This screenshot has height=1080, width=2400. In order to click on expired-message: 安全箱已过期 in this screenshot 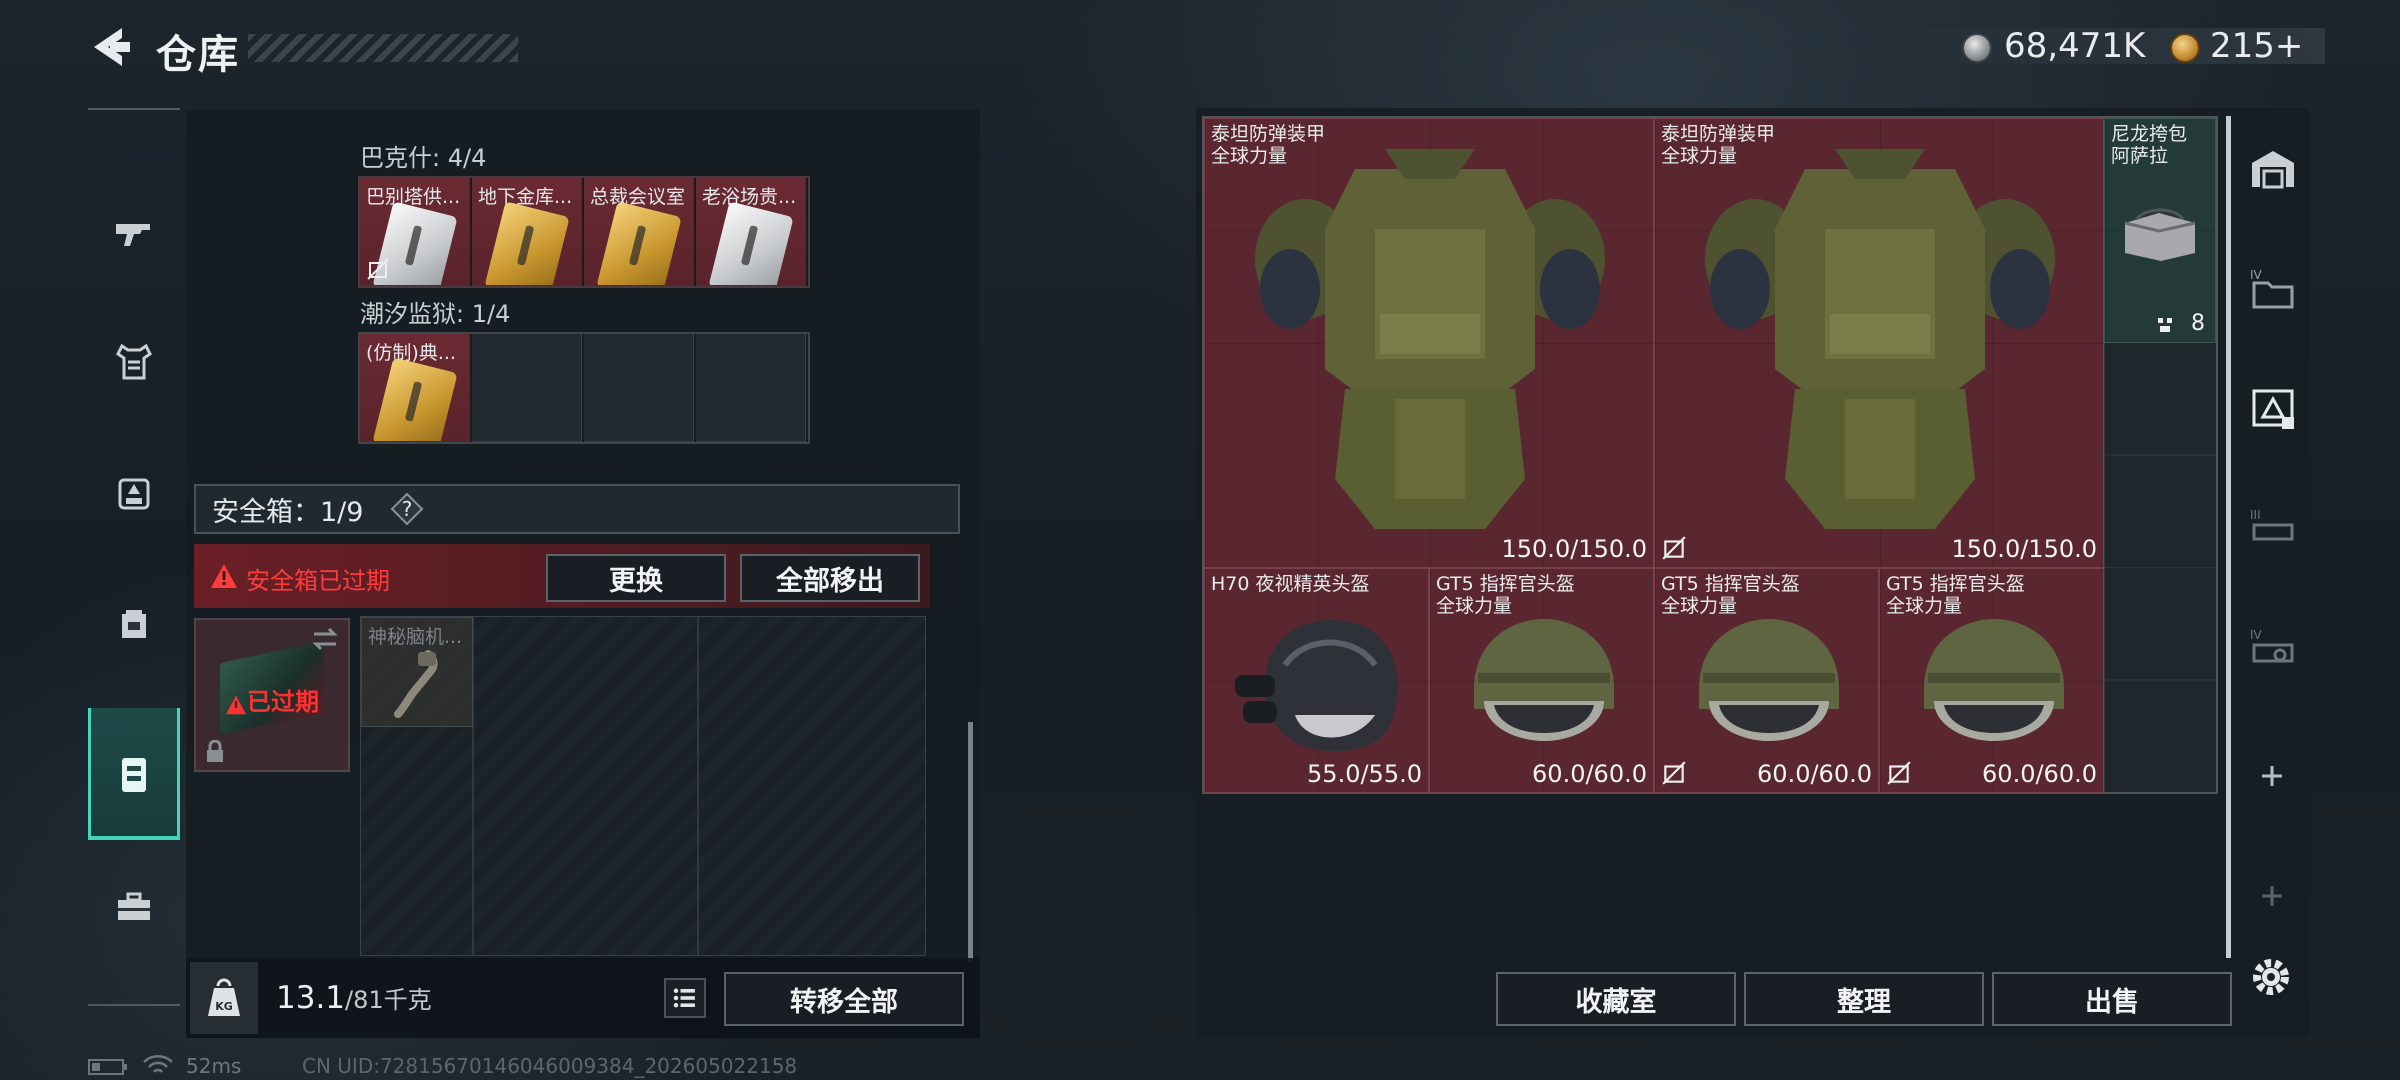, I will do `click(318, 581)`.